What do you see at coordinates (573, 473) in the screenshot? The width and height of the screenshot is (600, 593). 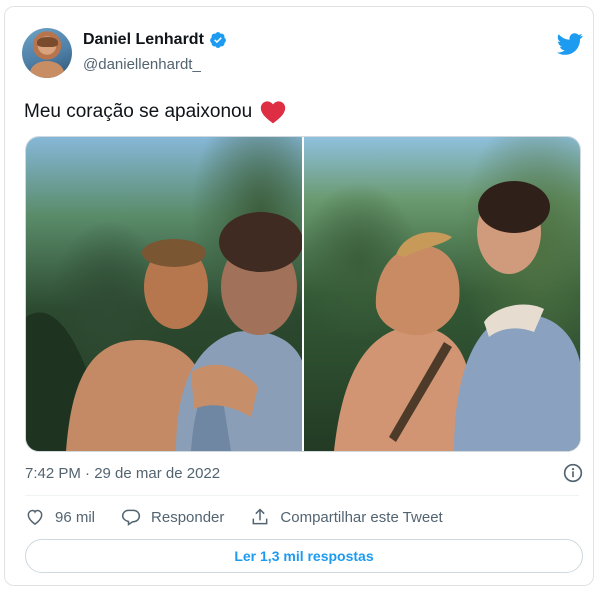 I see `info-icon` at bounding box center [573, 473].